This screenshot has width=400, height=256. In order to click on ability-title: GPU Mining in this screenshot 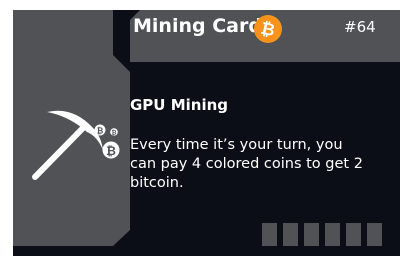, I will do `click(179, 105)`.